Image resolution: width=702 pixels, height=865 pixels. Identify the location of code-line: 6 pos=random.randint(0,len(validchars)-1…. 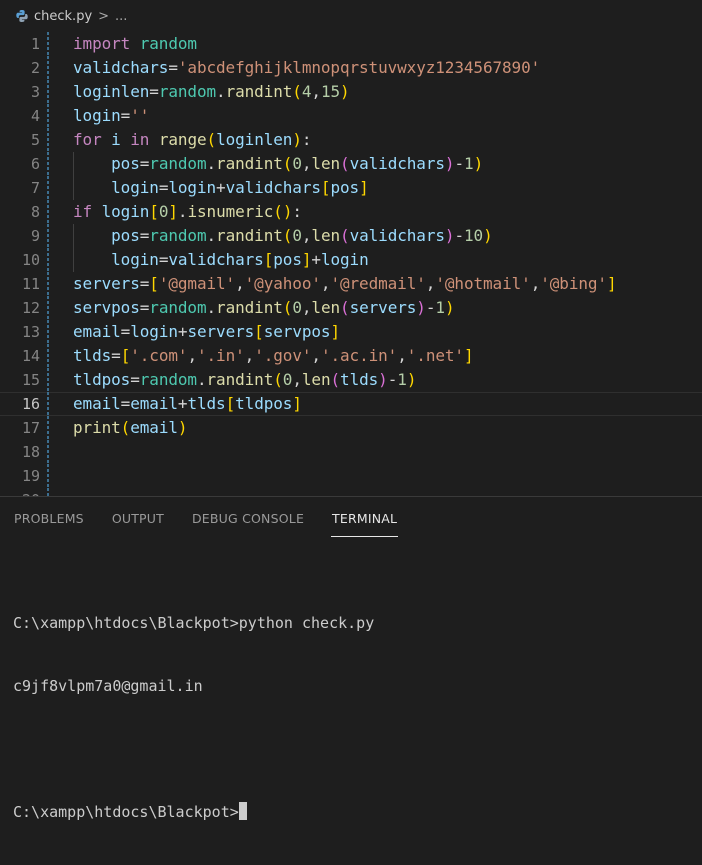
(351, 164).